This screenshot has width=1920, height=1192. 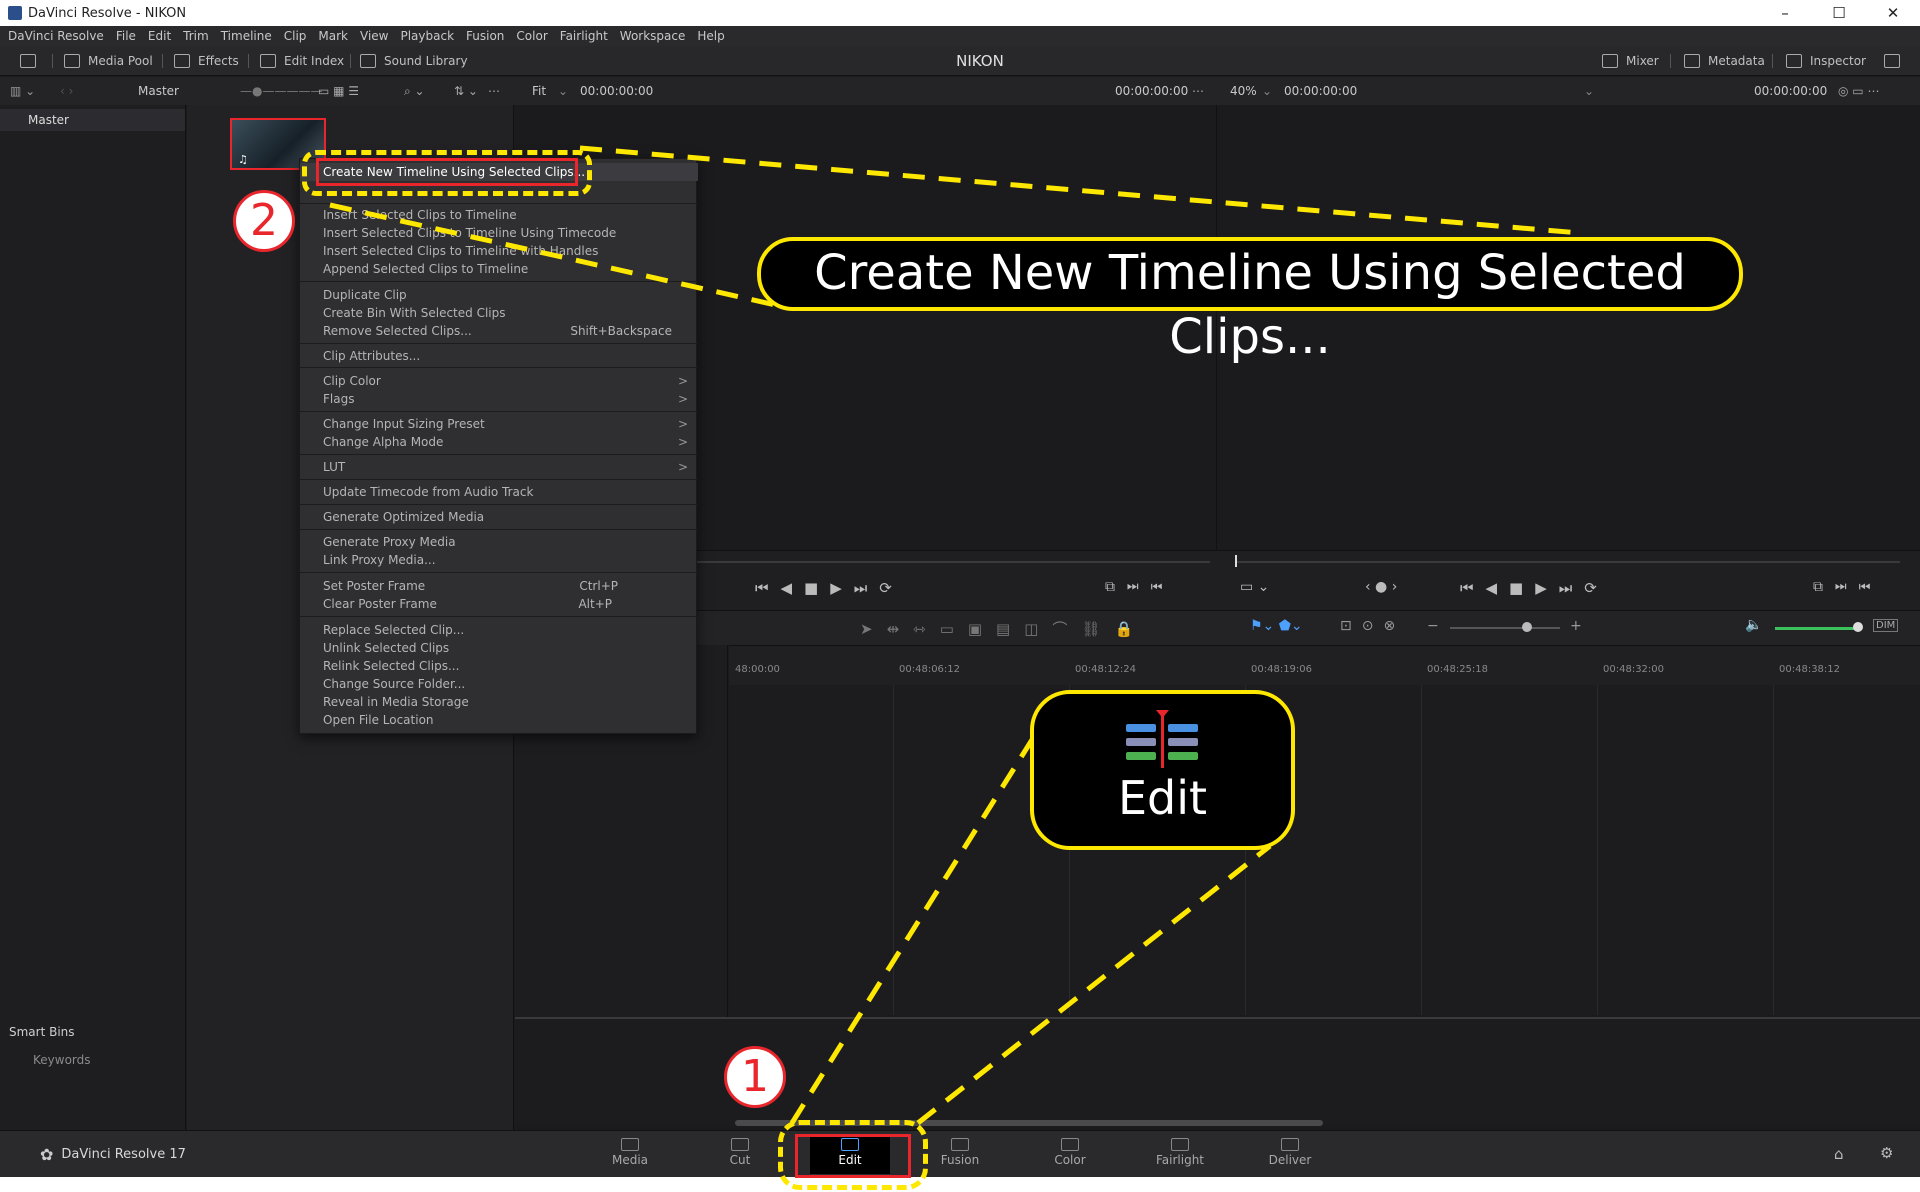 I want to click on step-1-marker: 1, so click(x=755, y=1077).